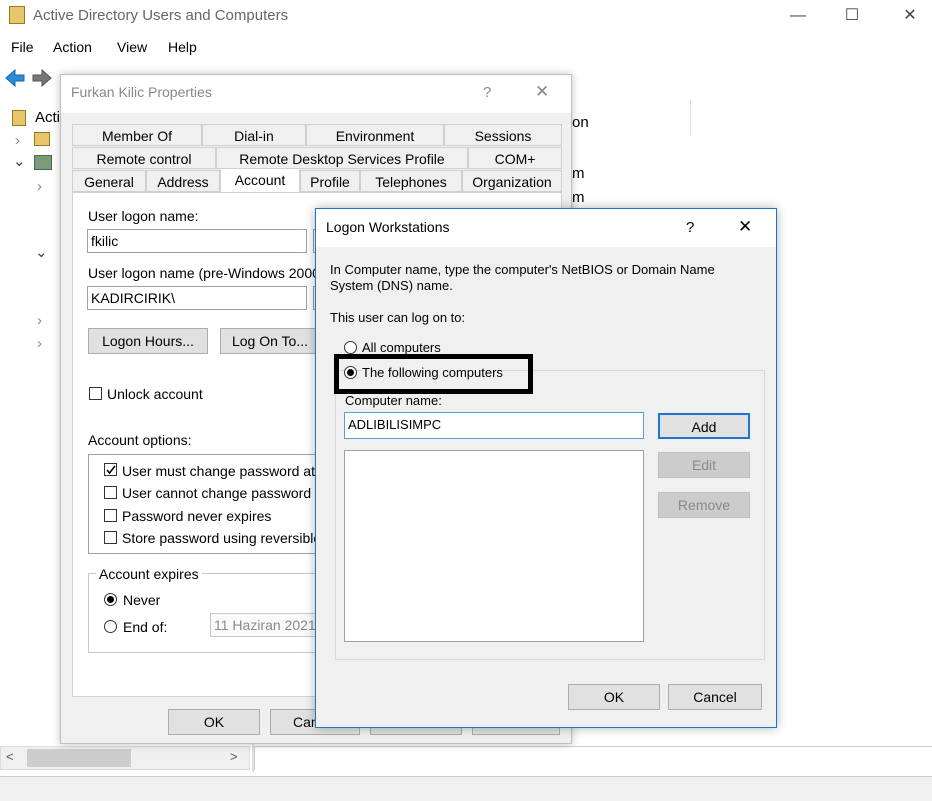  What do you see at coordinates (217, 493) in the screenshot?
I see `option-label: User cannot change password` at bounding box center [217, 493].